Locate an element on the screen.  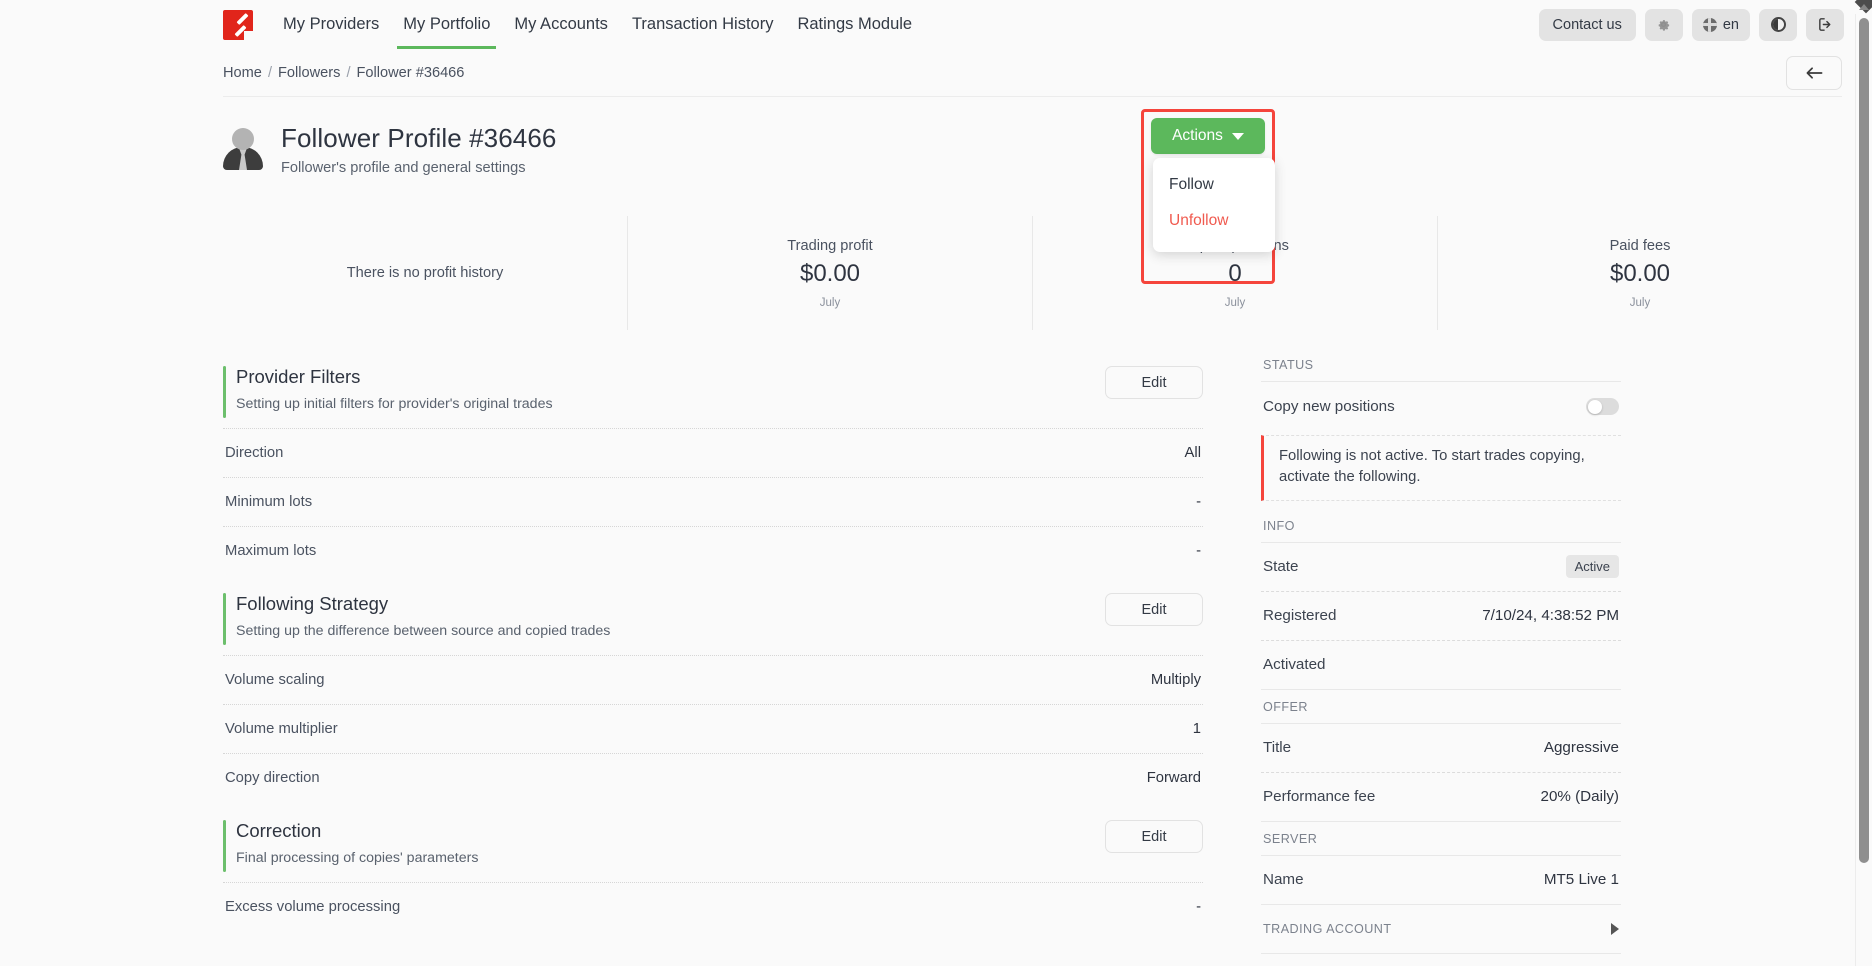
row-copy-new-positions: Copy new positions is located at coordinates (1441, 406).